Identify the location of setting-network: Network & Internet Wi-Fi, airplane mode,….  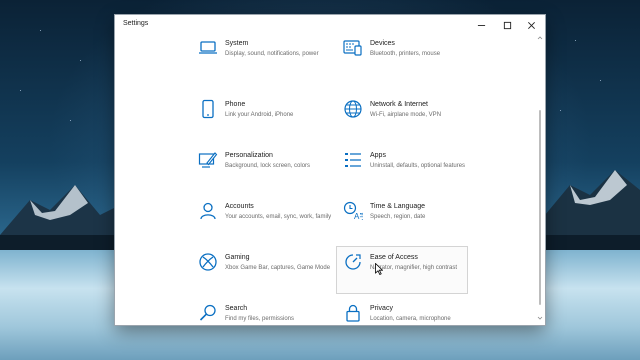
(418, 119).